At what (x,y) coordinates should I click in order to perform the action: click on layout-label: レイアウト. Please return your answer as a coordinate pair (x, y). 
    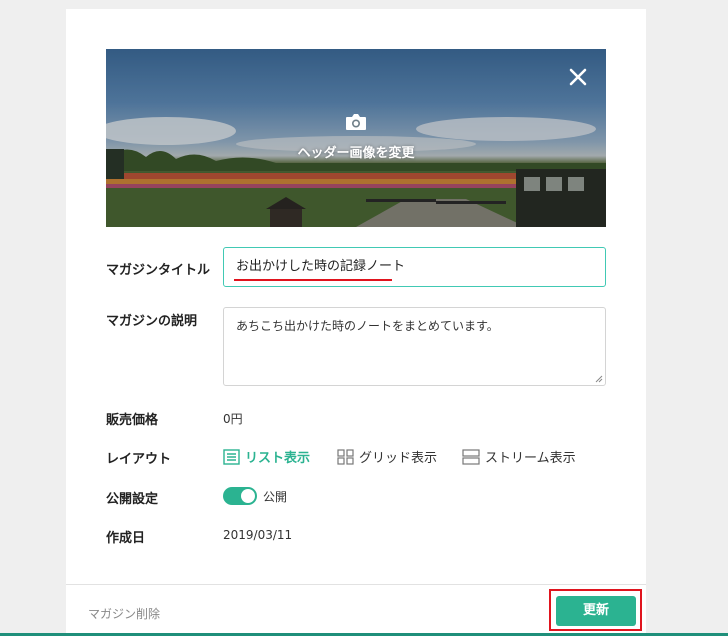
    Looking at the image, I should click on (139, 459).